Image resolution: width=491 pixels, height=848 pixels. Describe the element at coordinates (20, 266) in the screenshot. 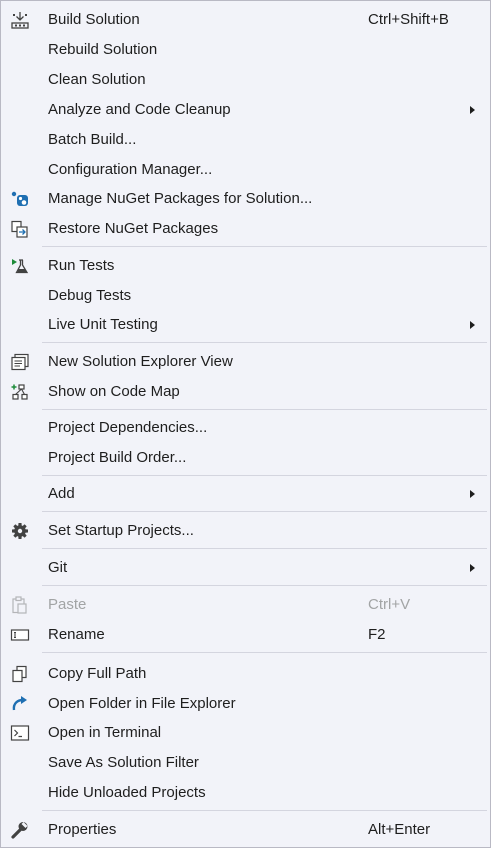

I see `run-tests-icon` at that location.